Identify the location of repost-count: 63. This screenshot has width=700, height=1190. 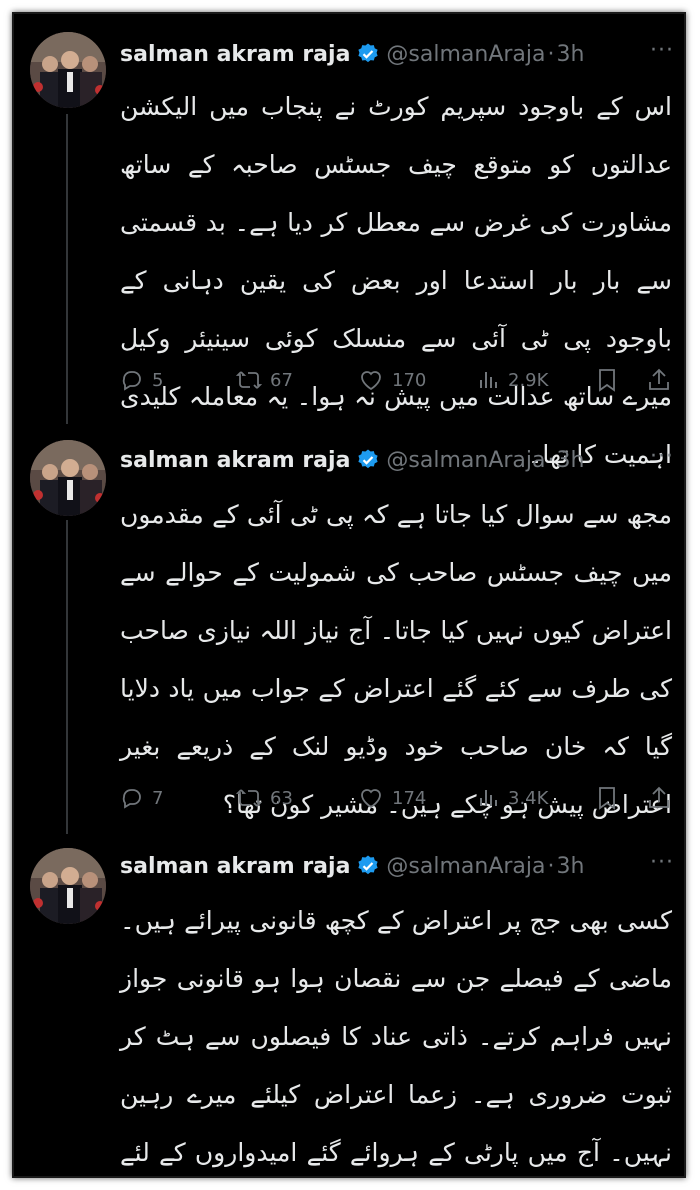
(281, 798).